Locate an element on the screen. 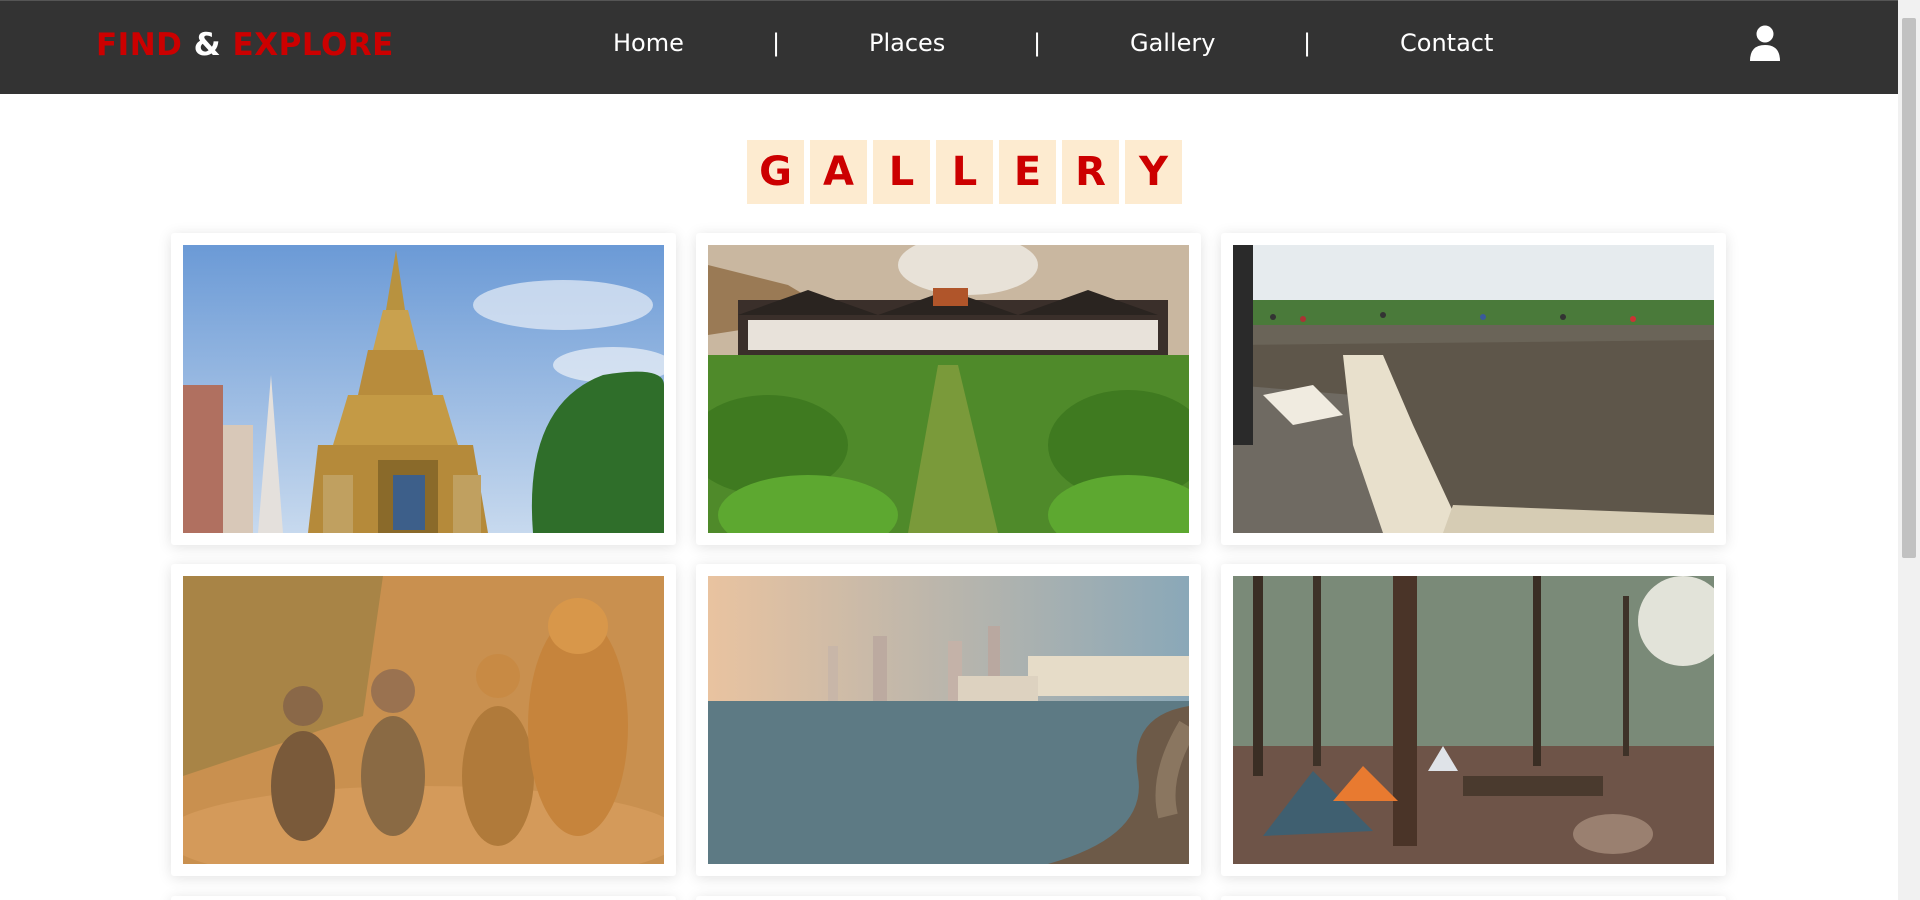  vineyard-photo is located at coordinates (948, 389).